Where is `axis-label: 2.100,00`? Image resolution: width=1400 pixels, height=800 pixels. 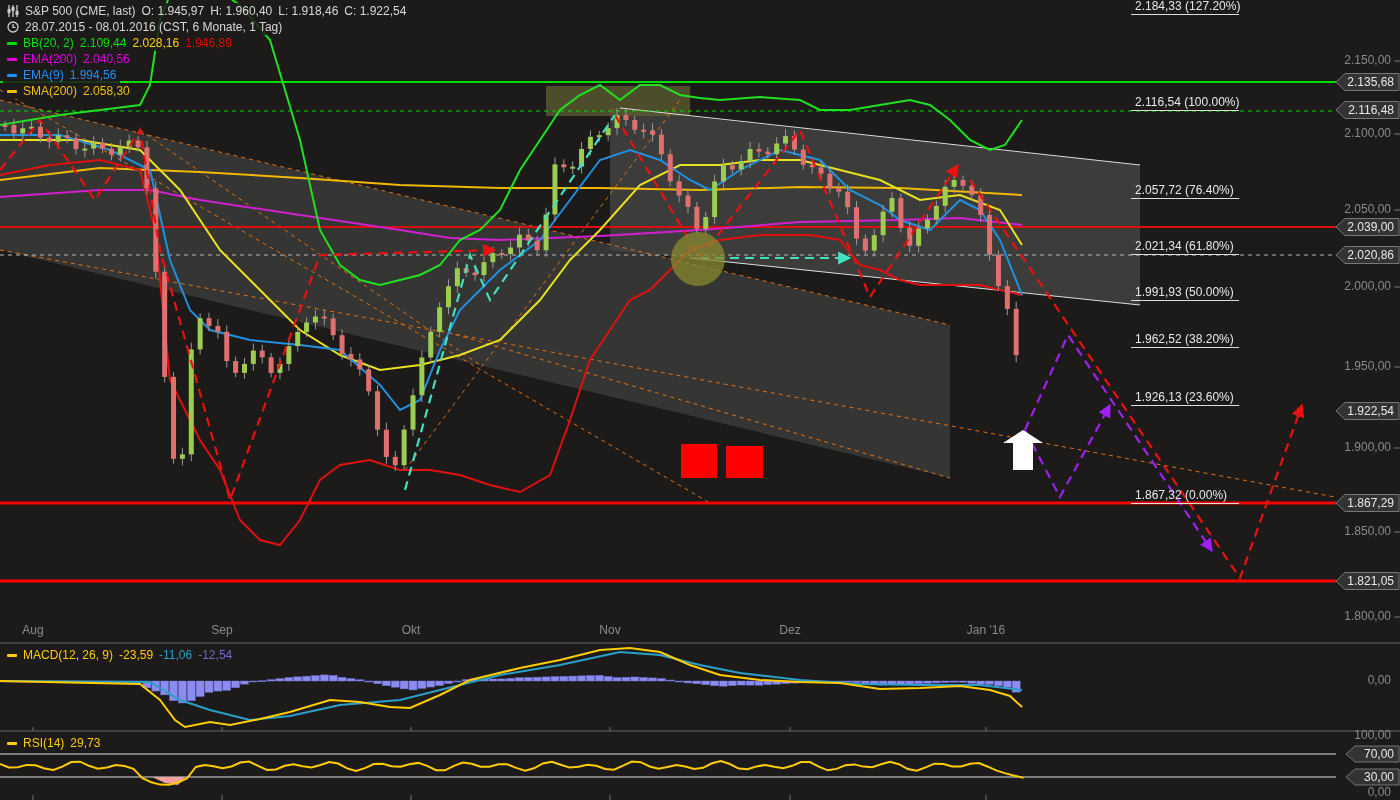
axis-label: 2.100,00 is located at coordinates (1367, 133).